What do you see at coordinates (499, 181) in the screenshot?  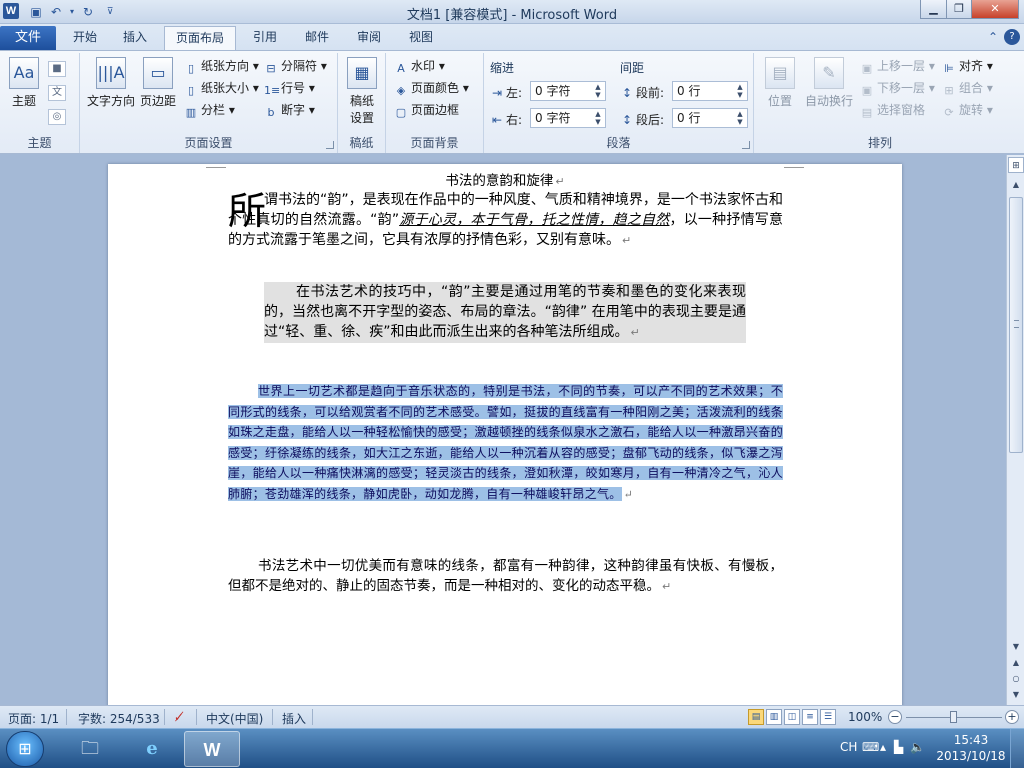 I see `document-title-text: 书法的意韵和旋律` at bounding box center [499, 181].